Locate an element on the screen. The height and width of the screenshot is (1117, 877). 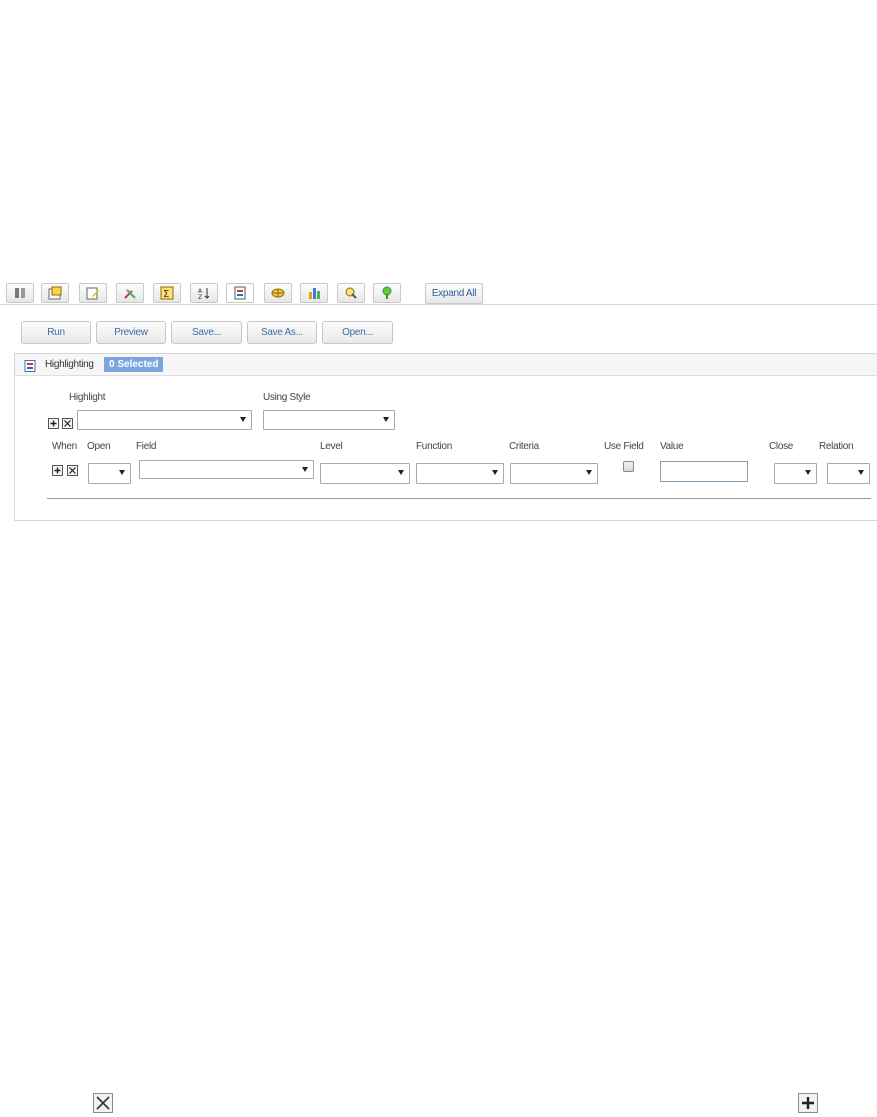
use-field-checkbox is located at coordinates (628, 466).